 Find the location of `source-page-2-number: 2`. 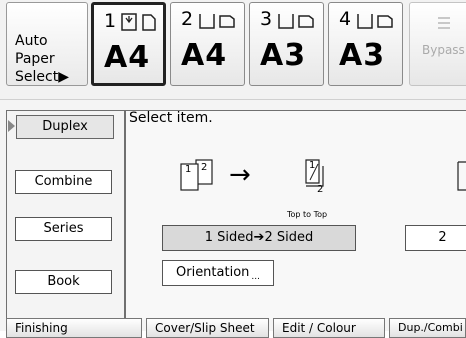

source-page-2-number: 2 is located at coordinates (204, 167).